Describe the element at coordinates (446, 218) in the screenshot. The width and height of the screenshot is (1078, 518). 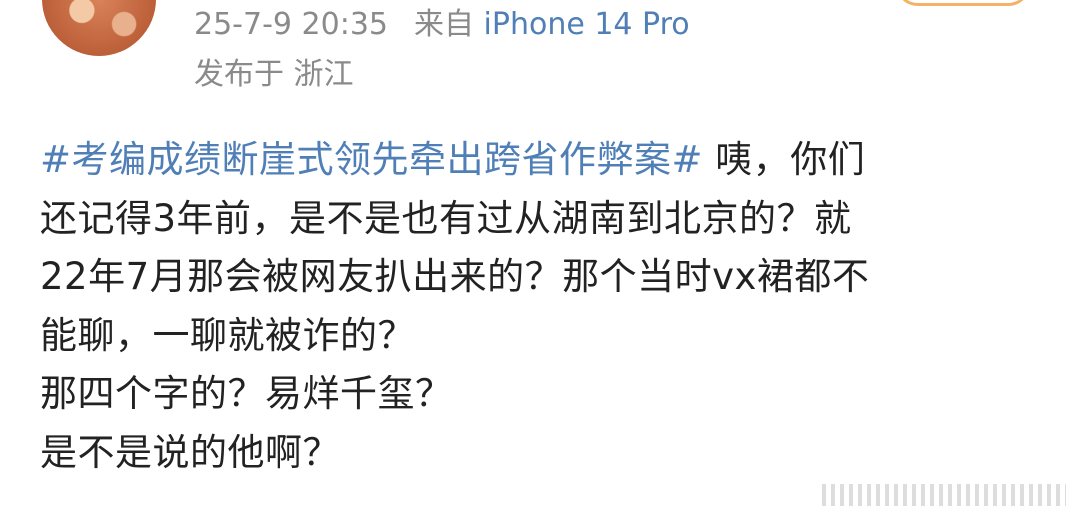
I see `post-line-2: 还记得3年前，是不是也有过从湖南到北京的？就` at that location.